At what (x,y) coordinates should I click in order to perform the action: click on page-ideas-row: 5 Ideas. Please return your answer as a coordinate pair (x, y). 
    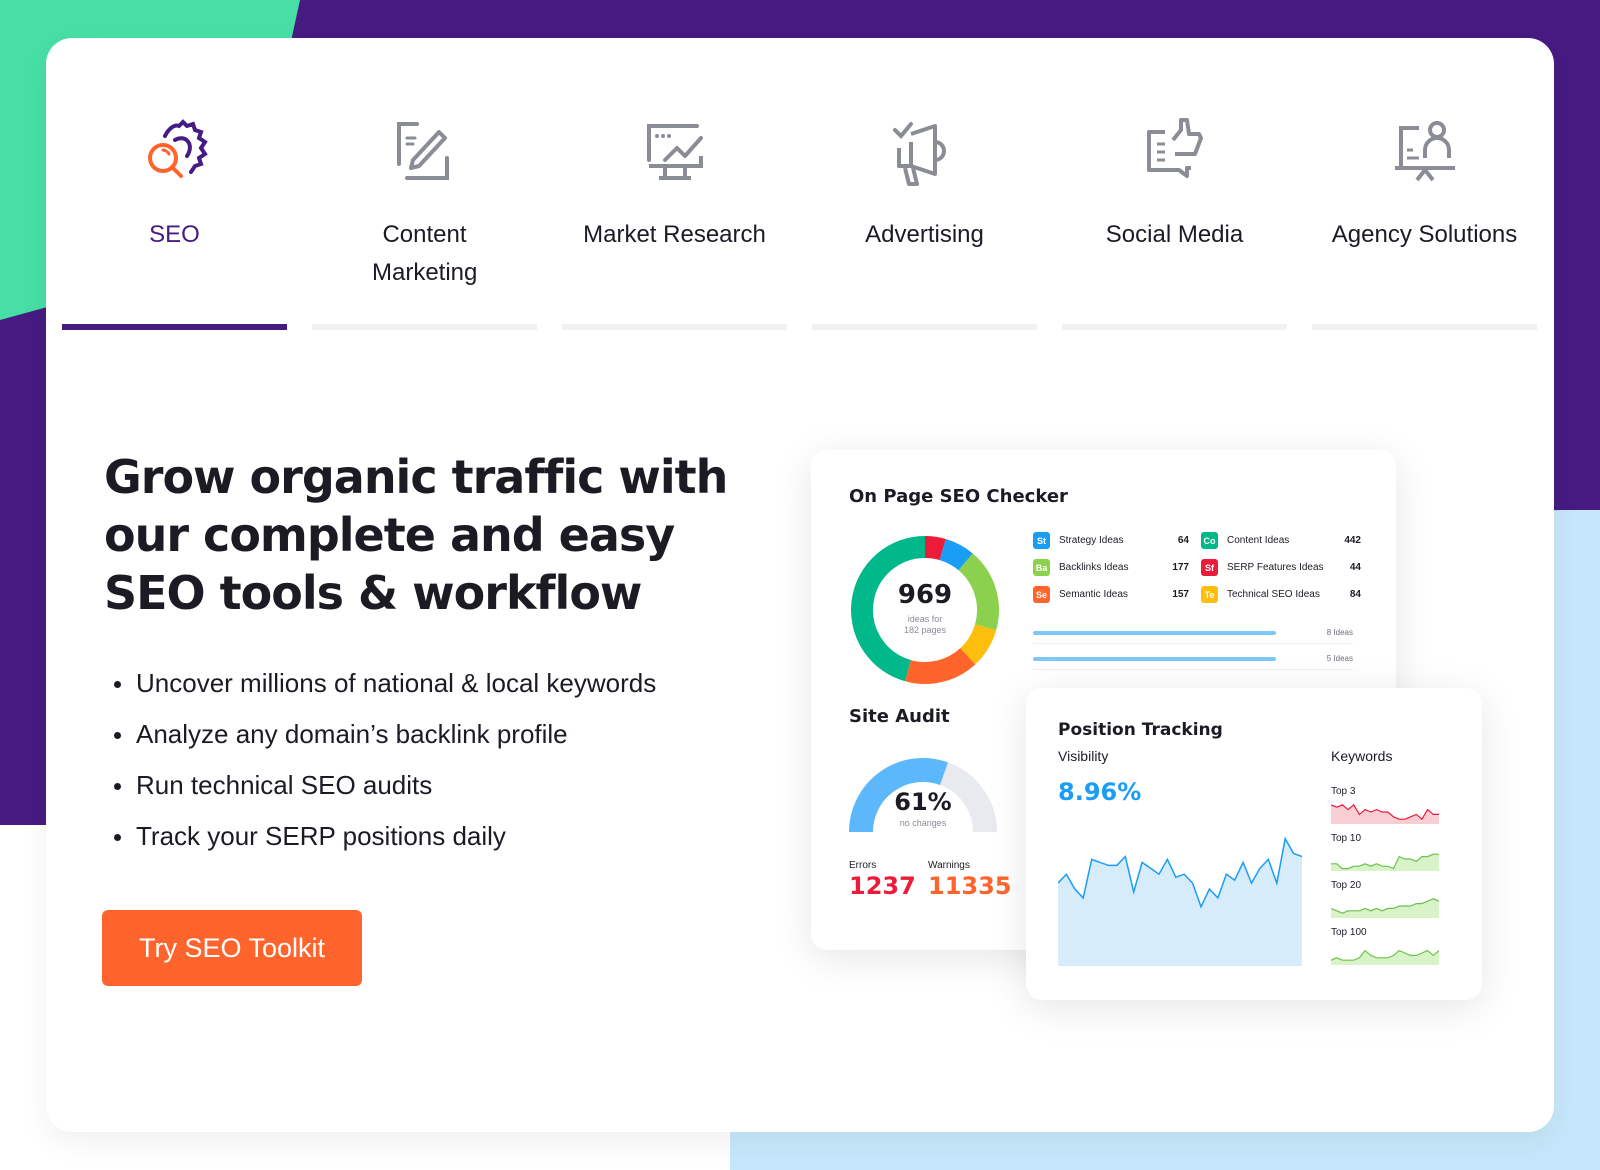
    Looking at the image, I should click on (1193, 661).